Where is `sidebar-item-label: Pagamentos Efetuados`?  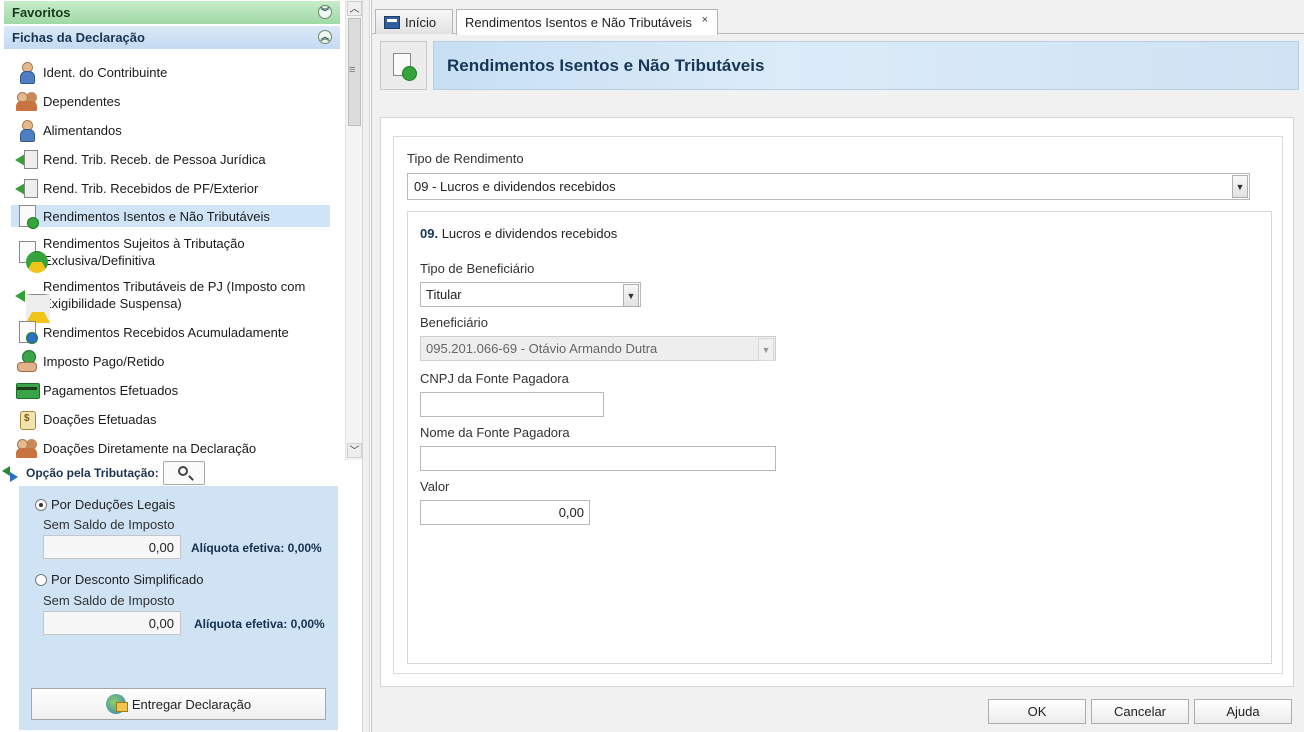 sidebar-item-label: Pagamentos Efetuados is located at coordinates (111, 390).